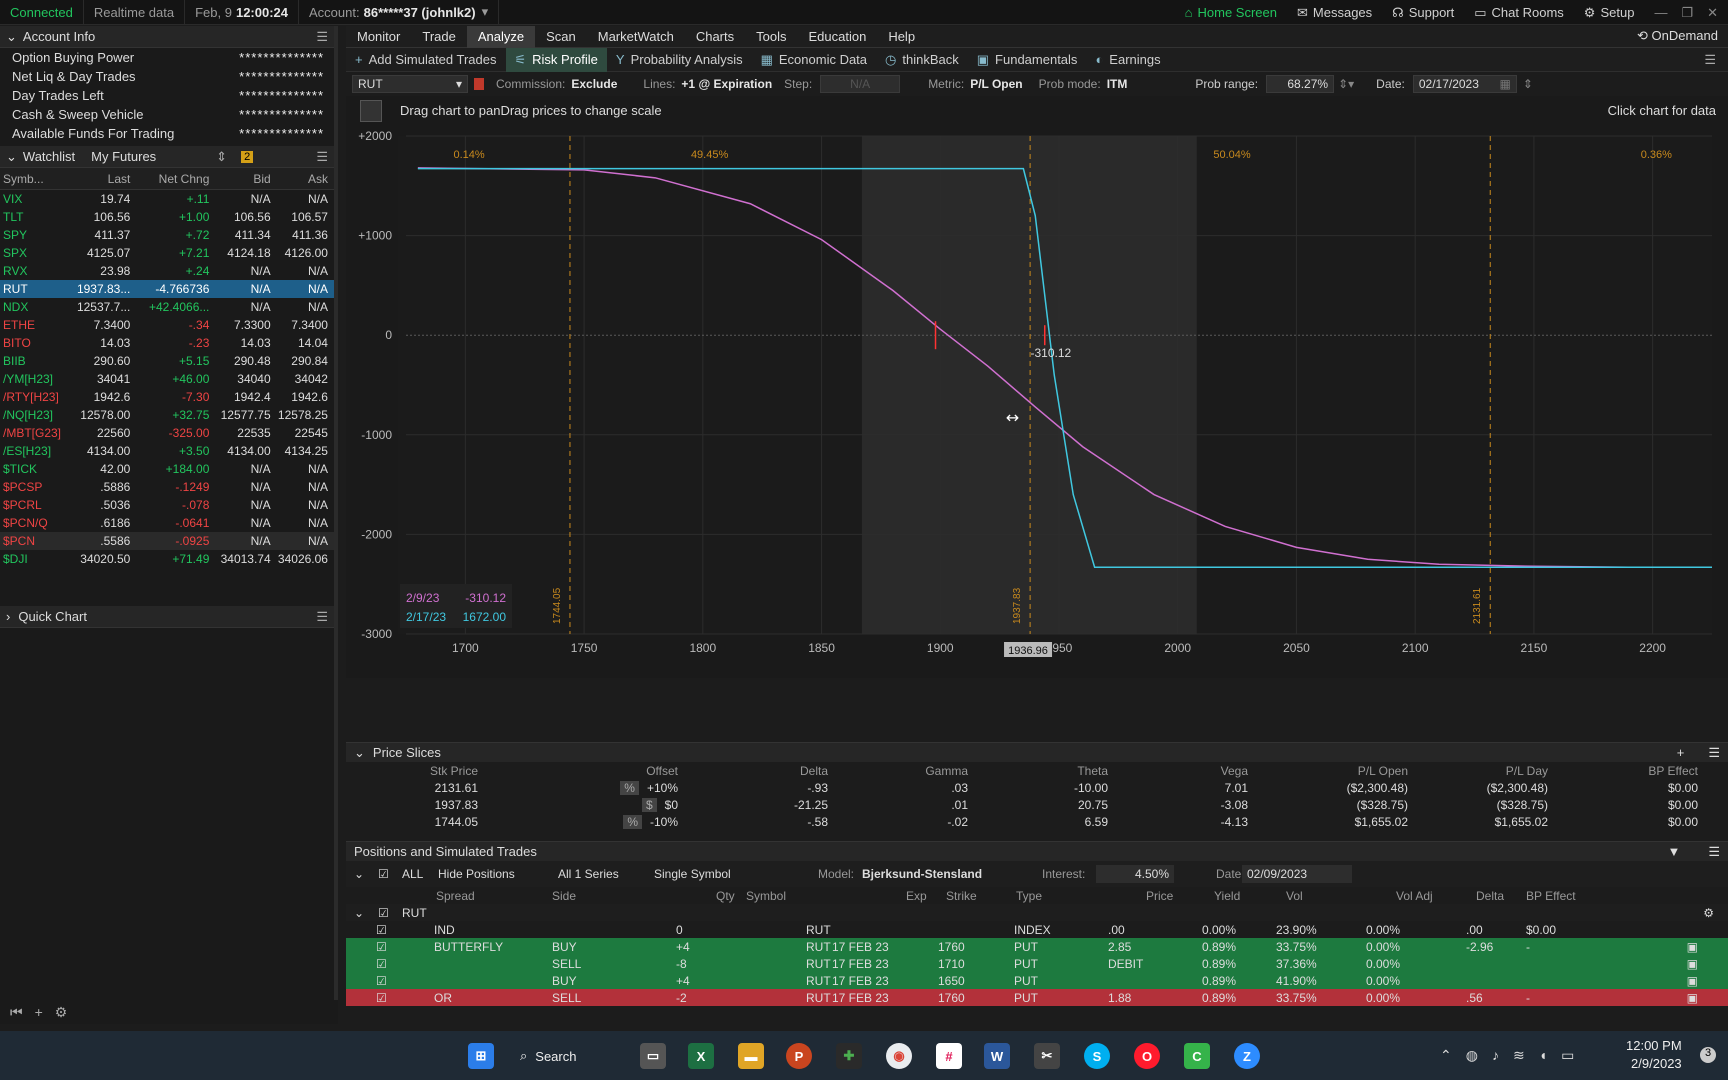 This screenshot has height=1080, width=1728. What do you see at coordinates (167, 433) in the screenshot?
I see `watchlist-row: /MBT[G23] 22560 -325.00 22535 22545` at bounding box center [167, 433].